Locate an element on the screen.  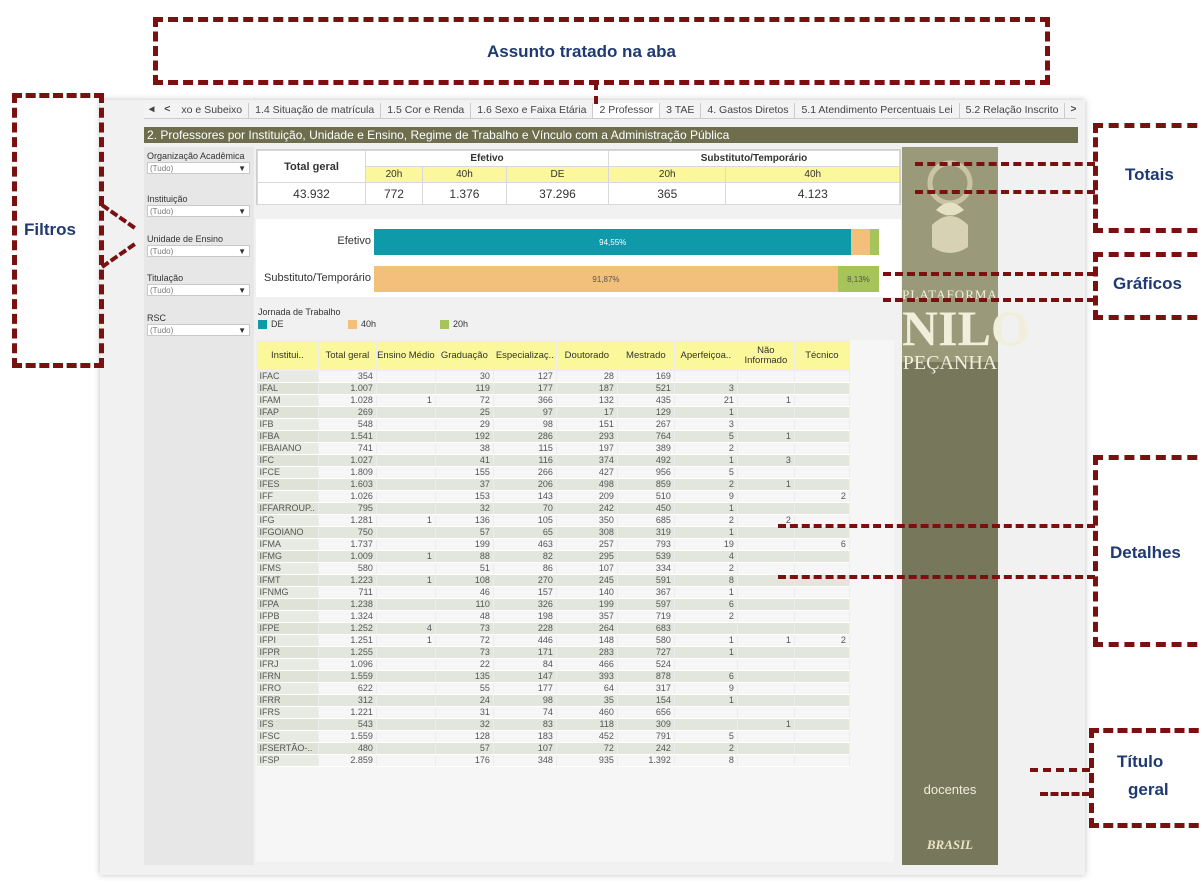
column-header: Mestrado is located at coordinates (645, 355).